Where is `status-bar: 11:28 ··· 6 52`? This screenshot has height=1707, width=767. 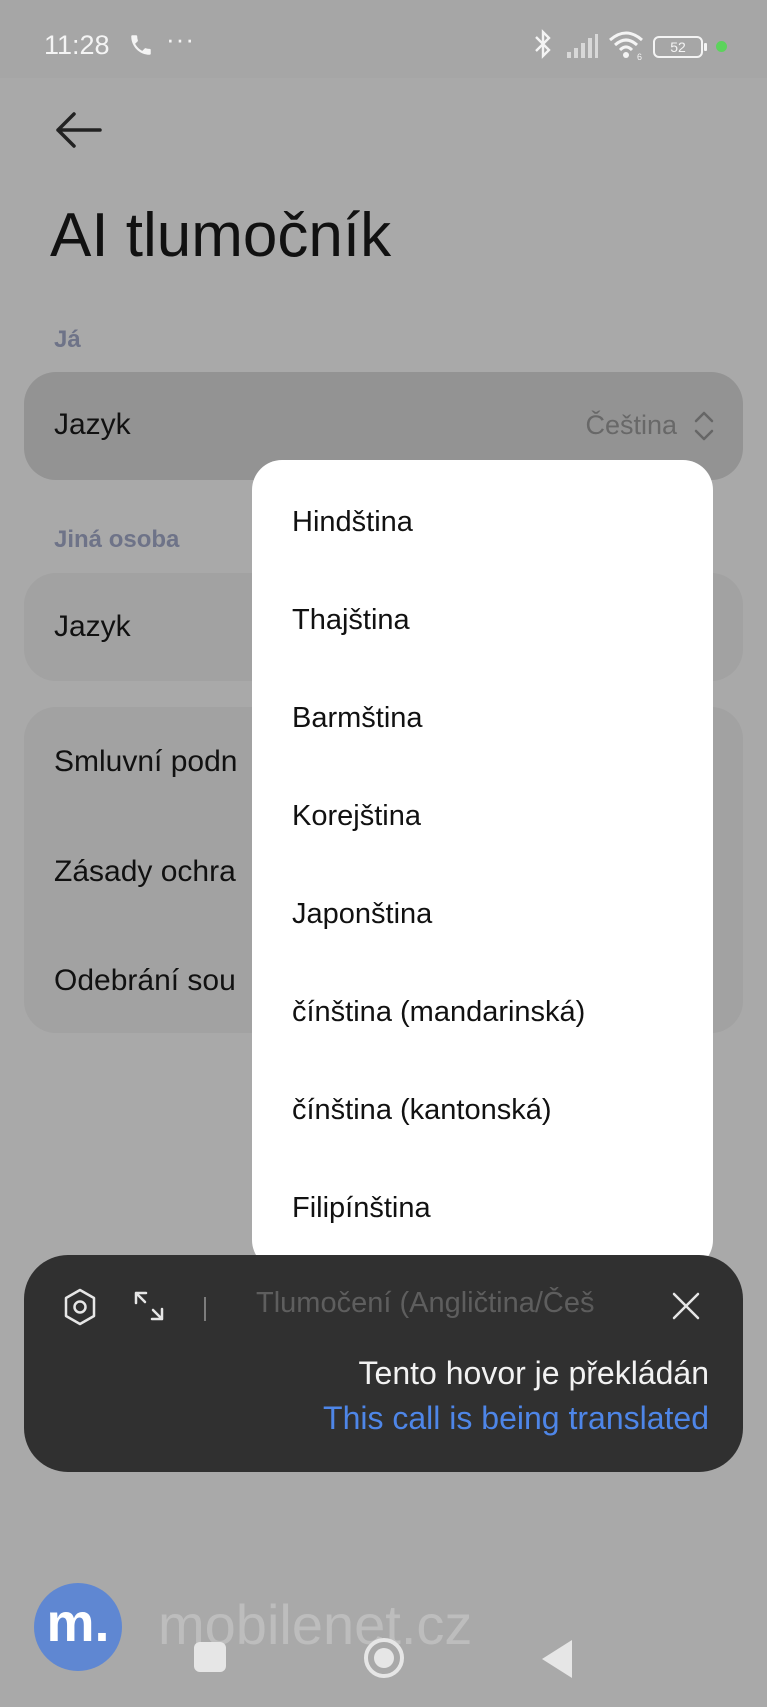 status-bar: 11:28 ··· 6 52 is located at coordinates (383, 39).